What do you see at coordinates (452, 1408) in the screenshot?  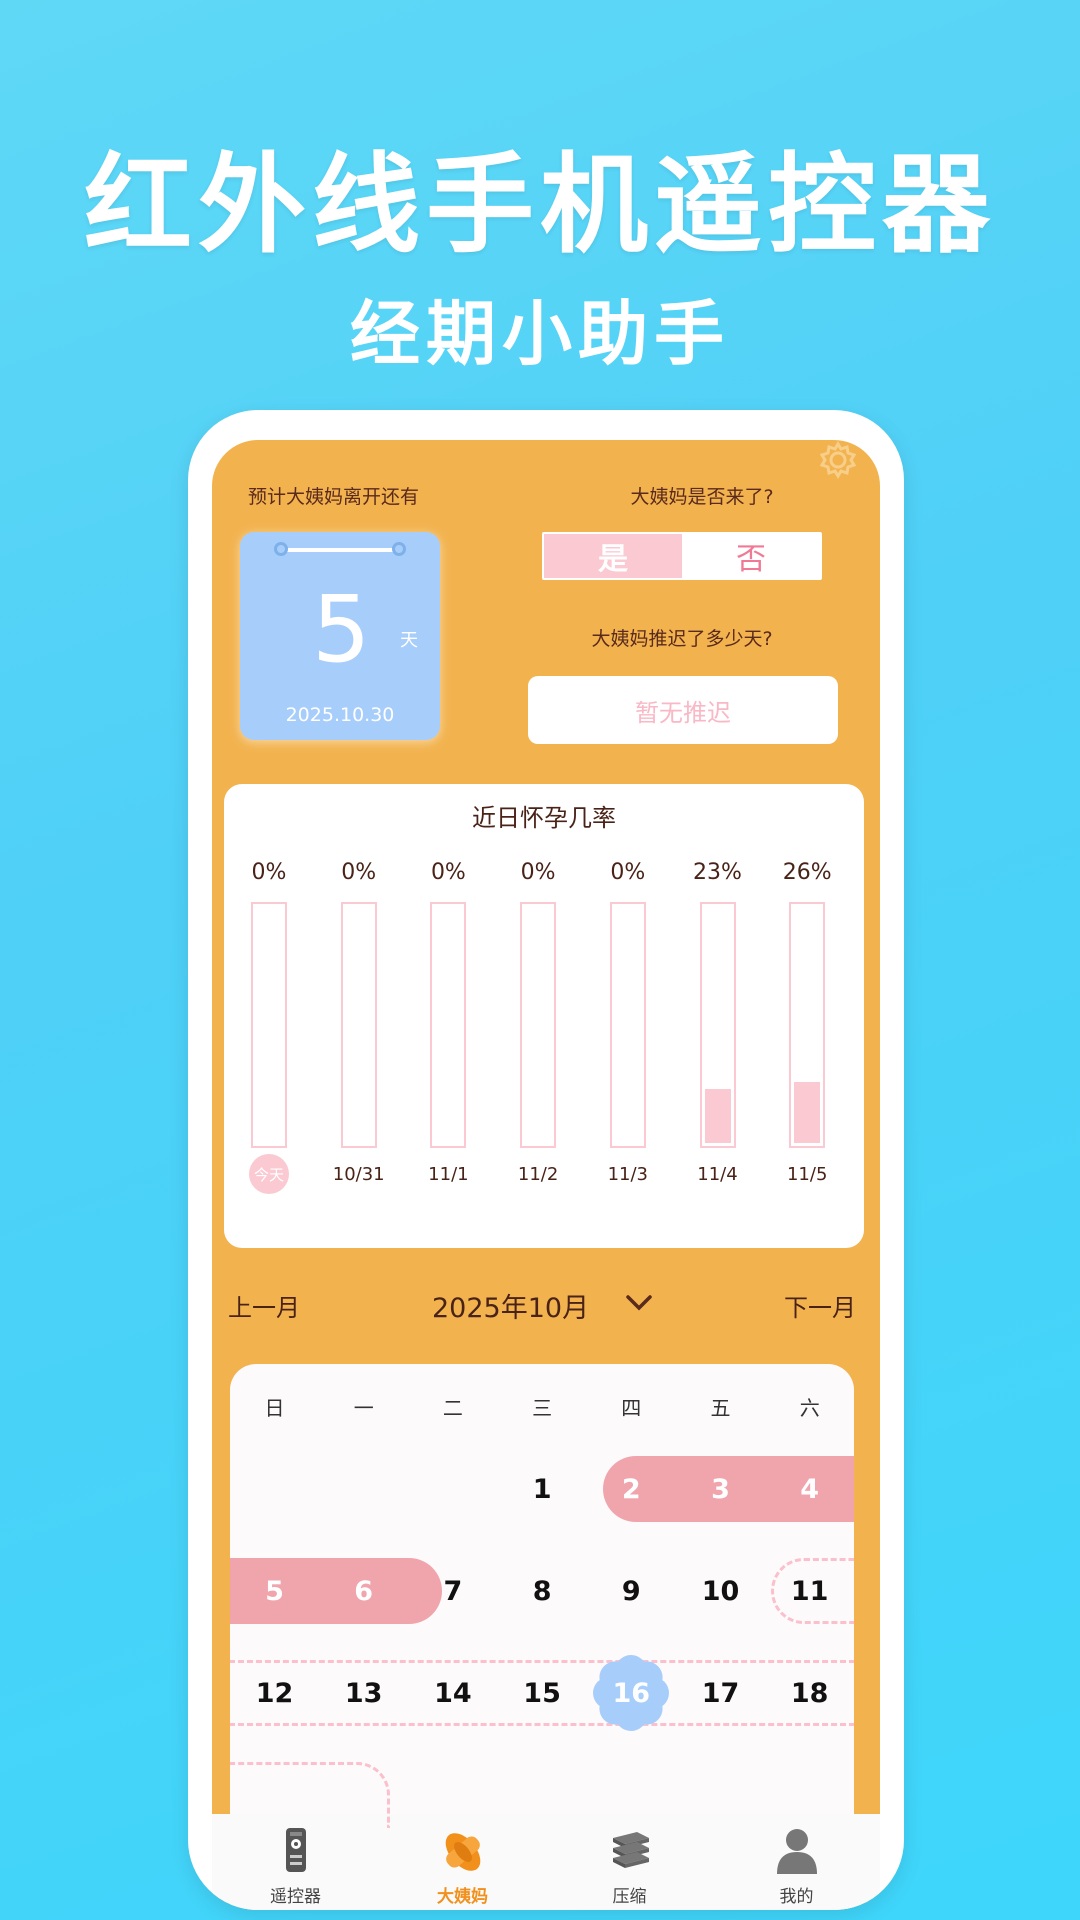 I see `weekday-header: 二` at bounding box center [452, 1408].